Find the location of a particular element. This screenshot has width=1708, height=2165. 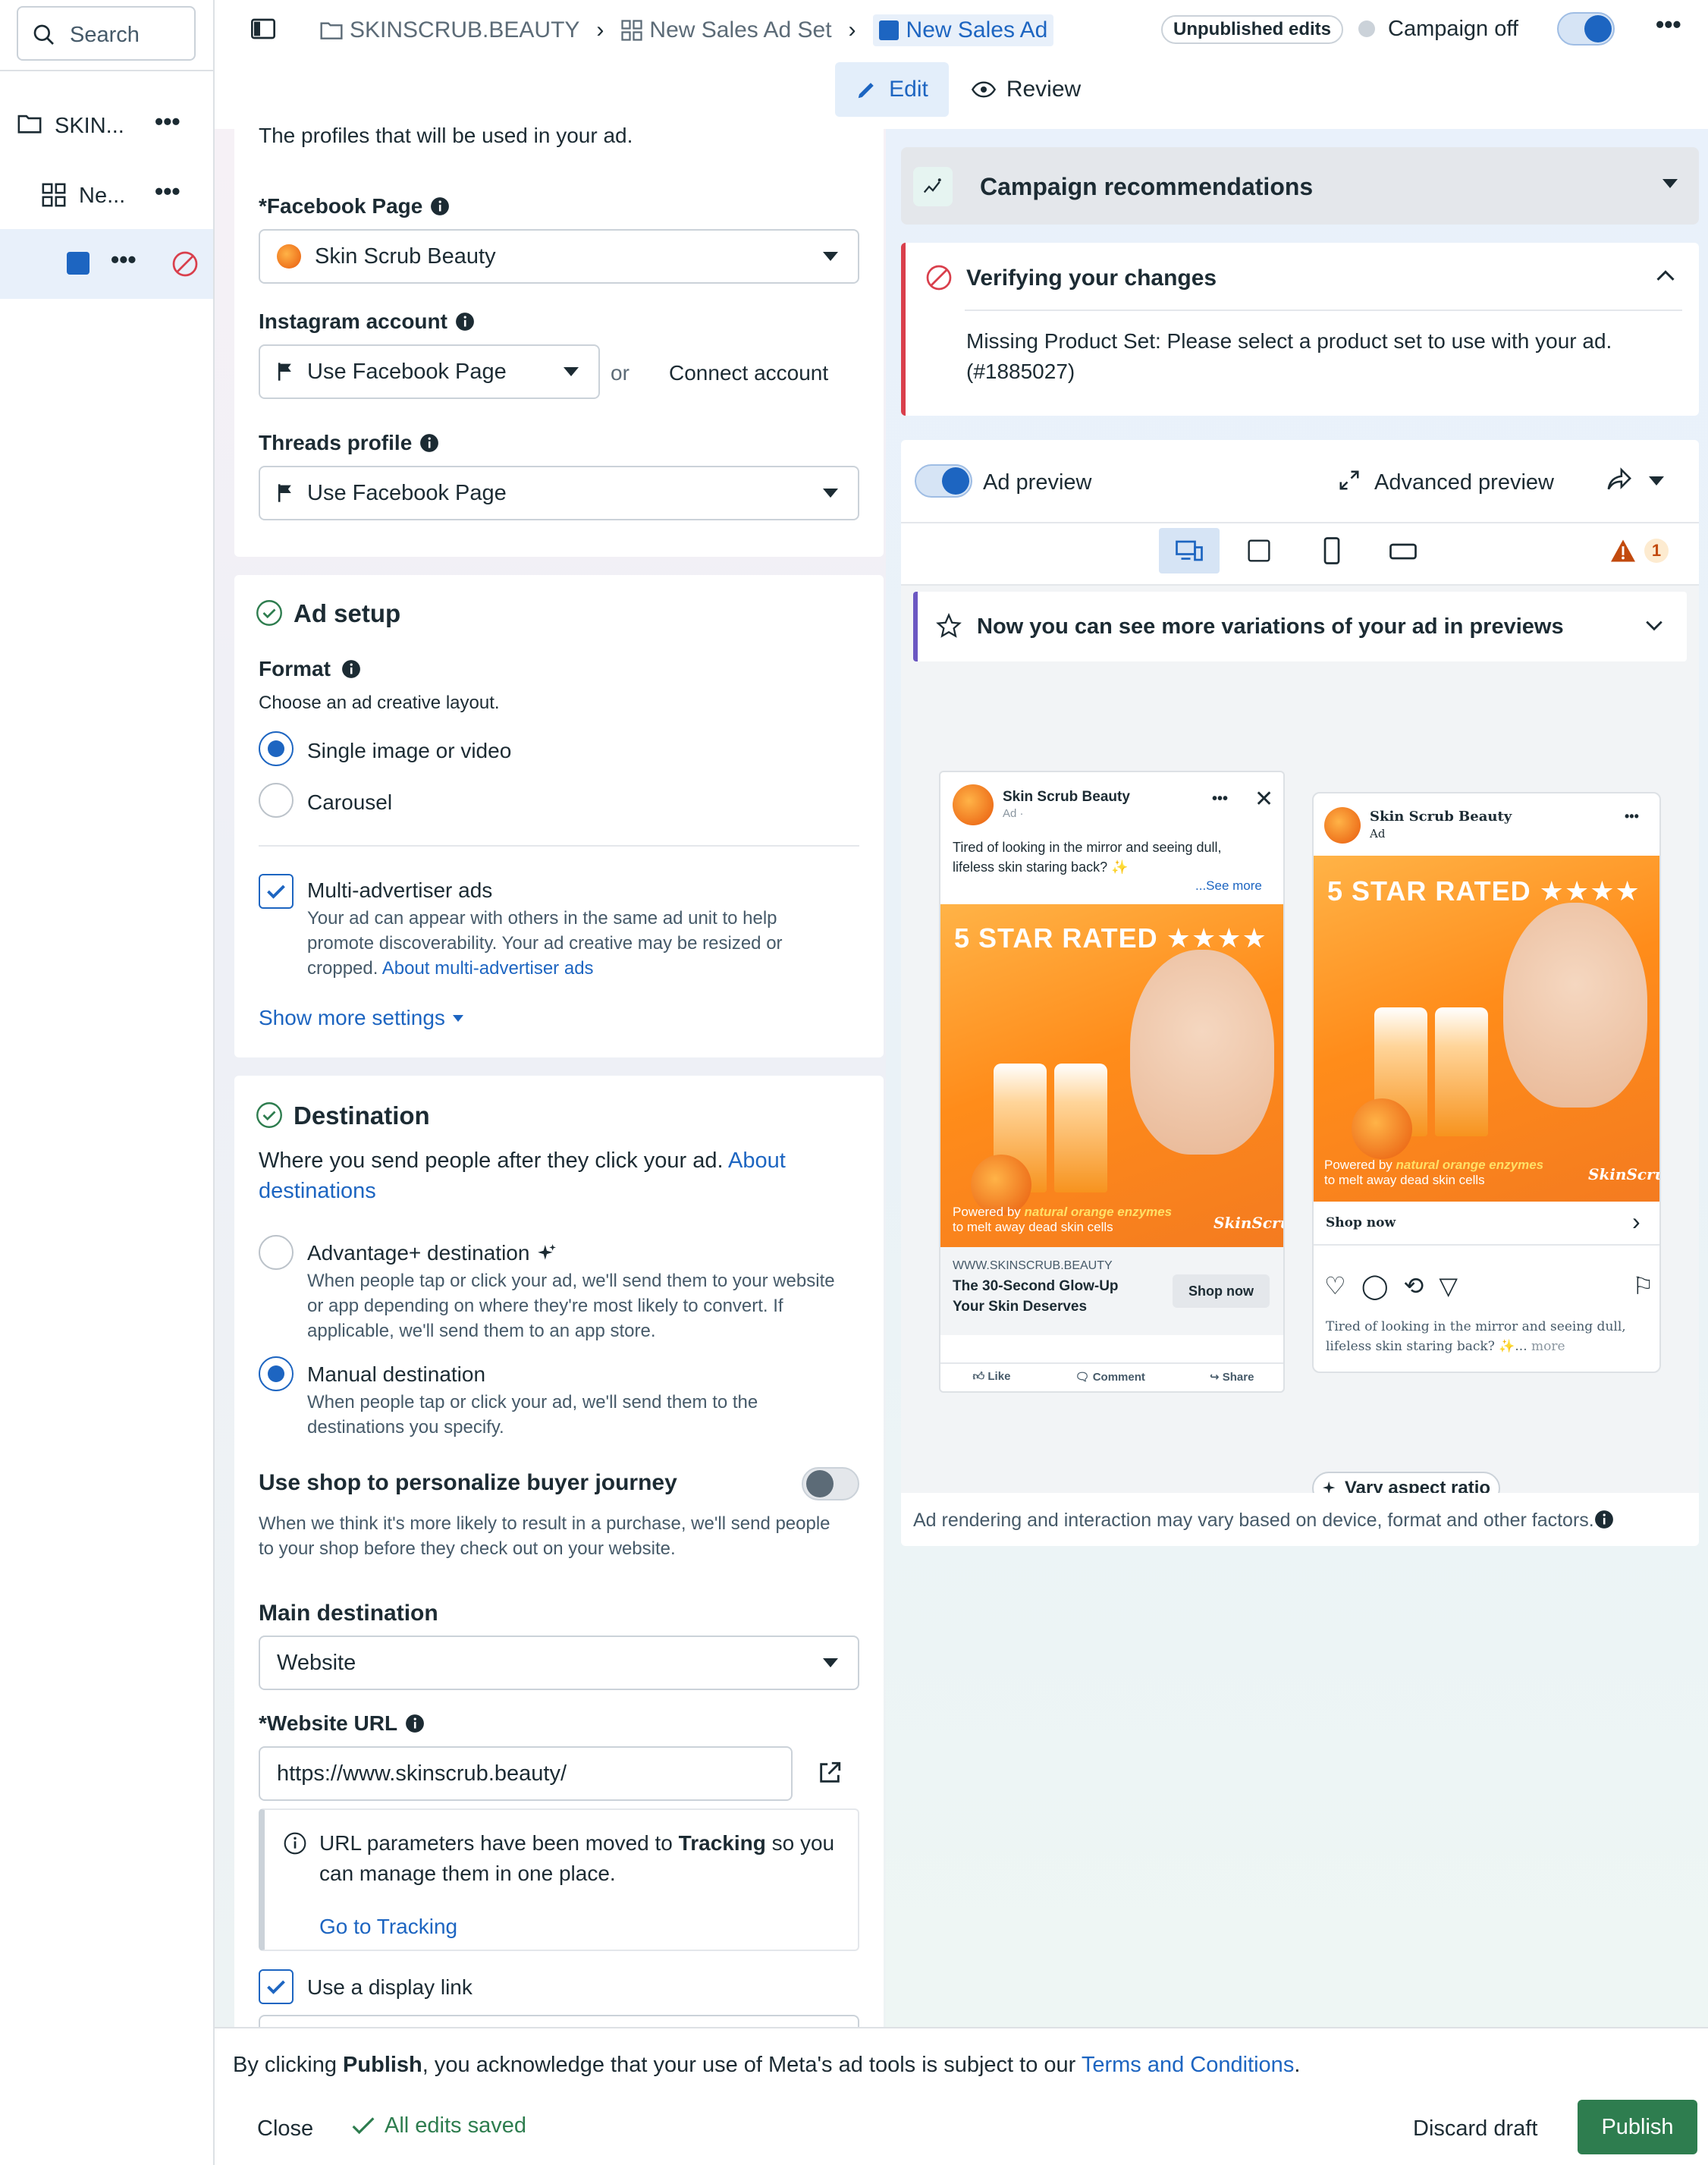

ad-preview-toggle is located at coordinates (943, 481).